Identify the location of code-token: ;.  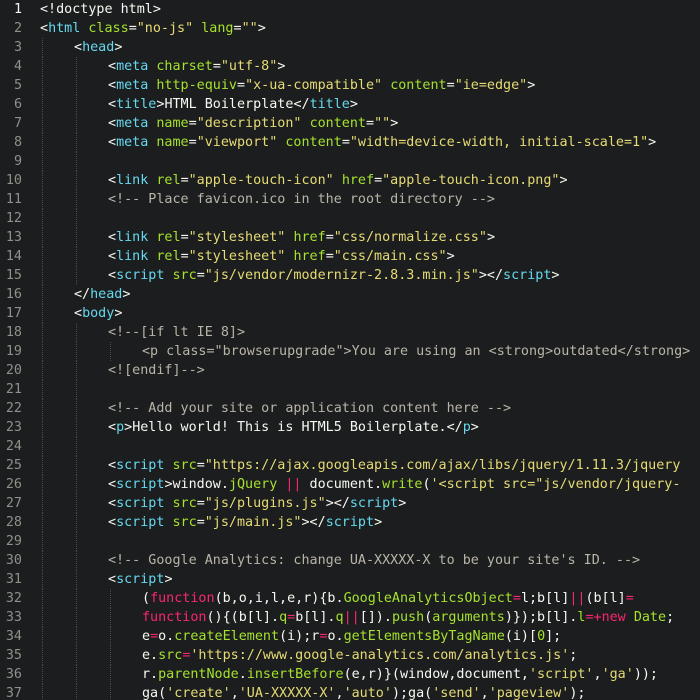
(573, 655).